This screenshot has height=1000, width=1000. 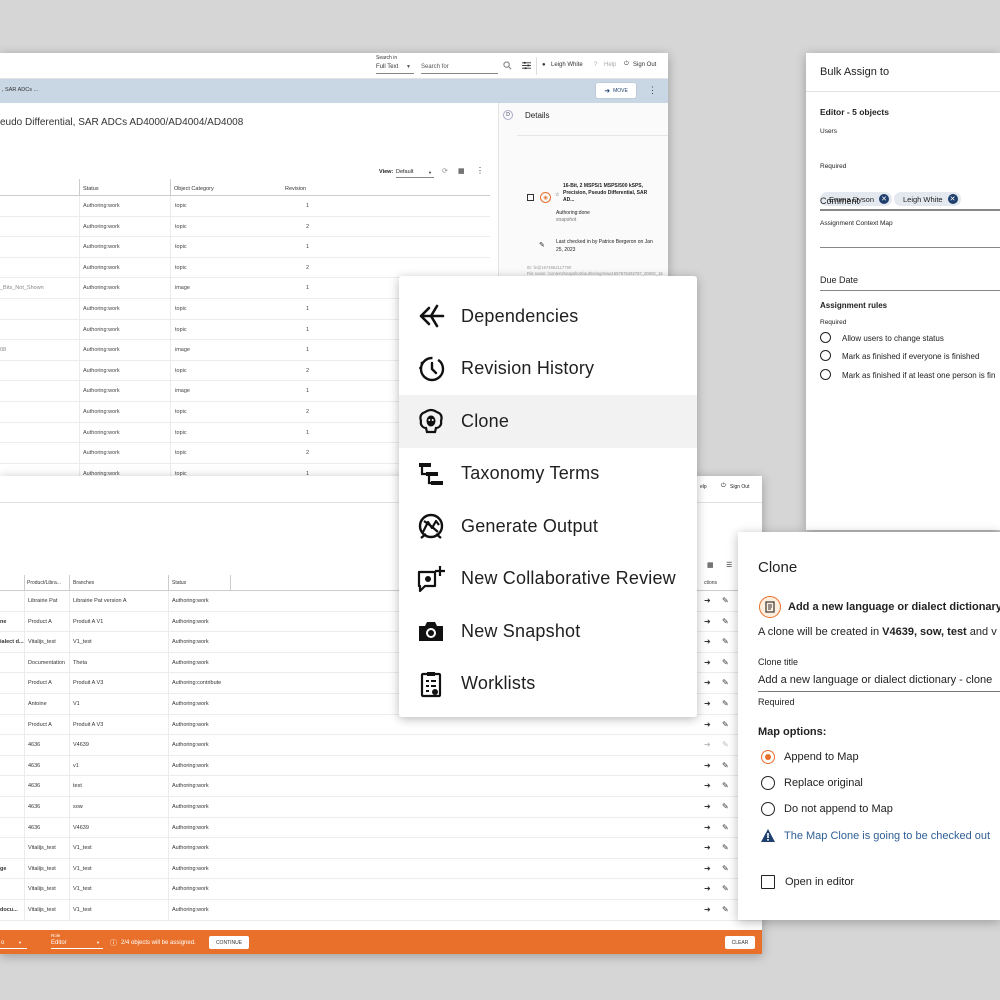 What do you see at coordinates (838, 809) in the screenshot?
I see `option-label: Do not append to Map` at bounding box center [838, 809].